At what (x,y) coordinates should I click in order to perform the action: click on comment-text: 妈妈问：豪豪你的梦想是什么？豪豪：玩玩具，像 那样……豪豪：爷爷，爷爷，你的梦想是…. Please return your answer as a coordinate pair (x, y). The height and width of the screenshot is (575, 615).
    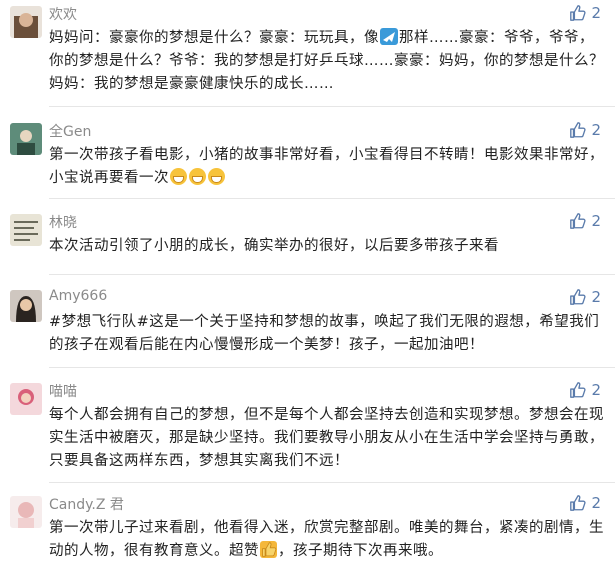
    Looking at the image, I should click on (326, 60).